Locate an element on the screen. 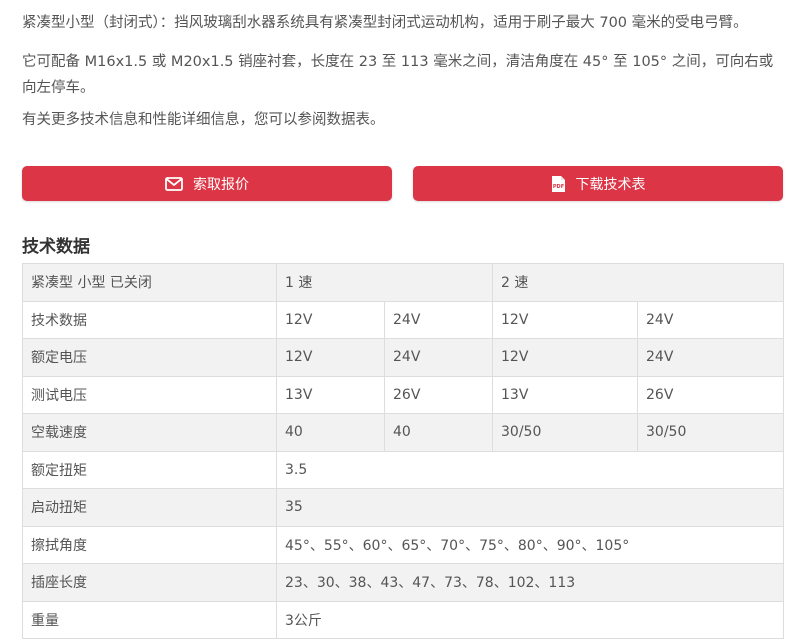 Image resolution: width=800 pixels, height=639 pixels. row-label: 启动扭矩 is located at coordinates (149, 507).